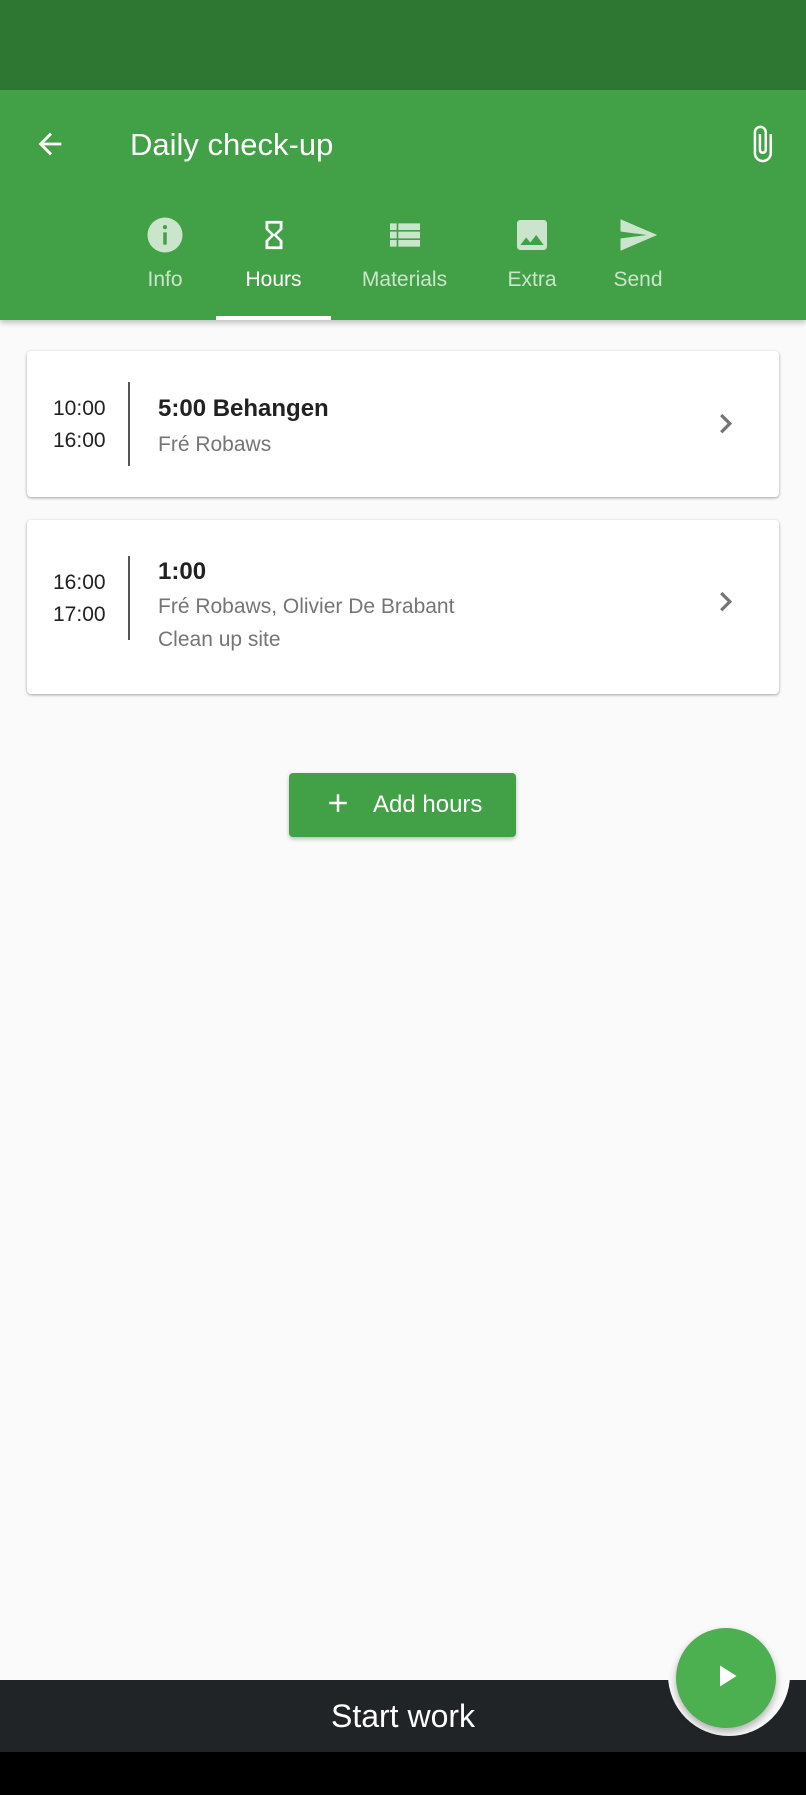  What do you see at coordinates (79, 582) in the screenshot?
I see `start-time: 16:00` at bounding box center [79, 582].